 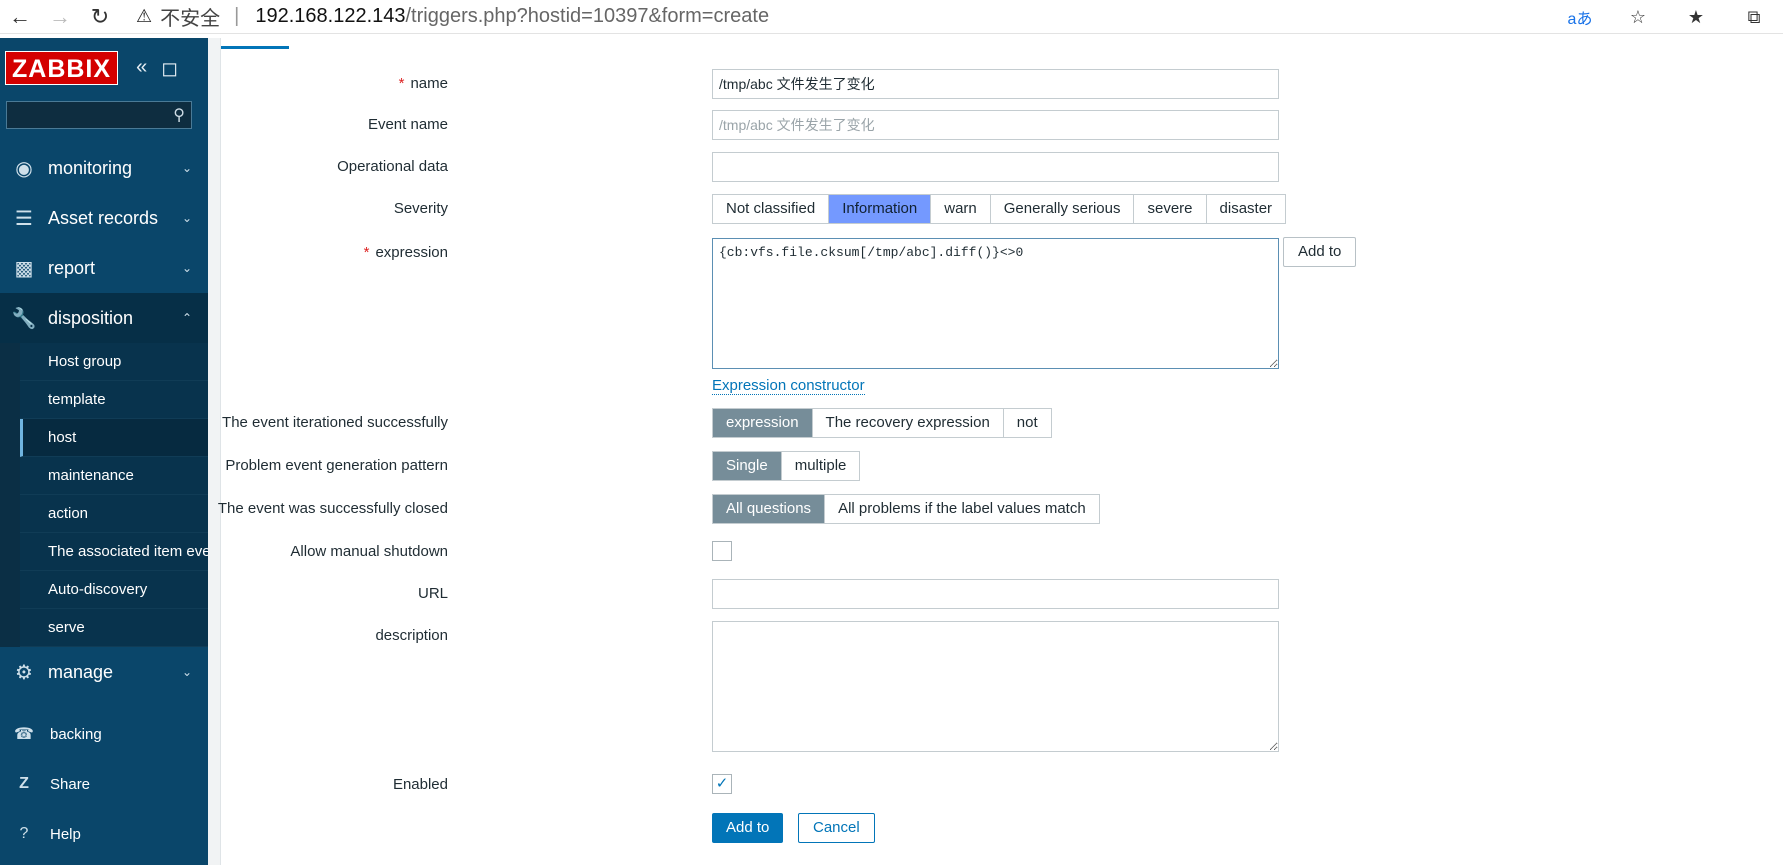 I want to click on menu-manage: ⚙ manage ⌄, so click(x=104, y=672).